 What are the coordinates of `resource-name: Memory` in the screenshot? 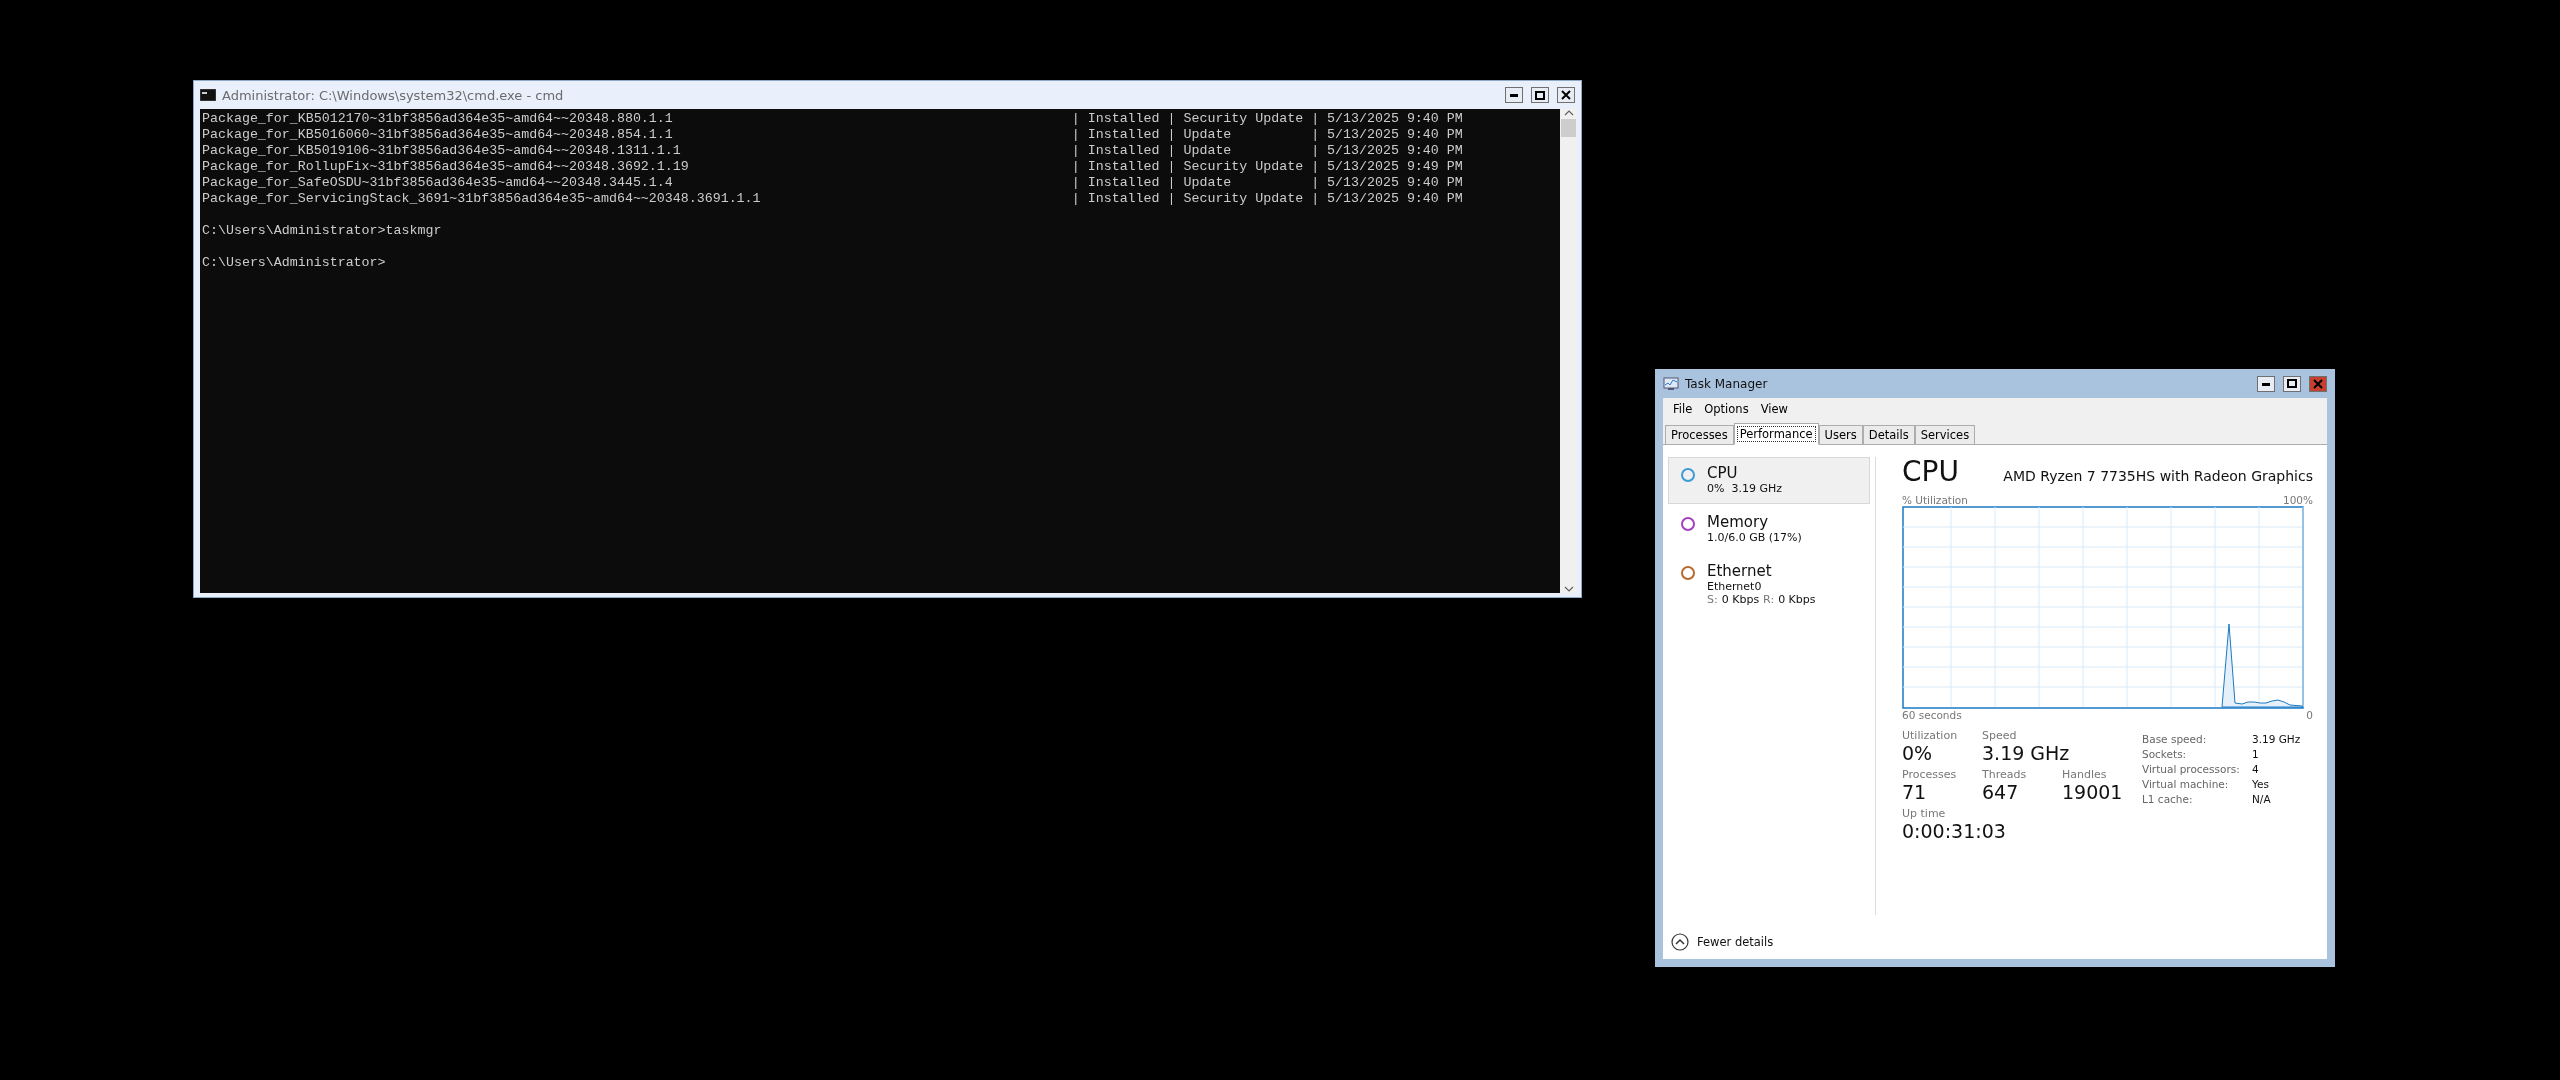 It's located at (1738, 522).